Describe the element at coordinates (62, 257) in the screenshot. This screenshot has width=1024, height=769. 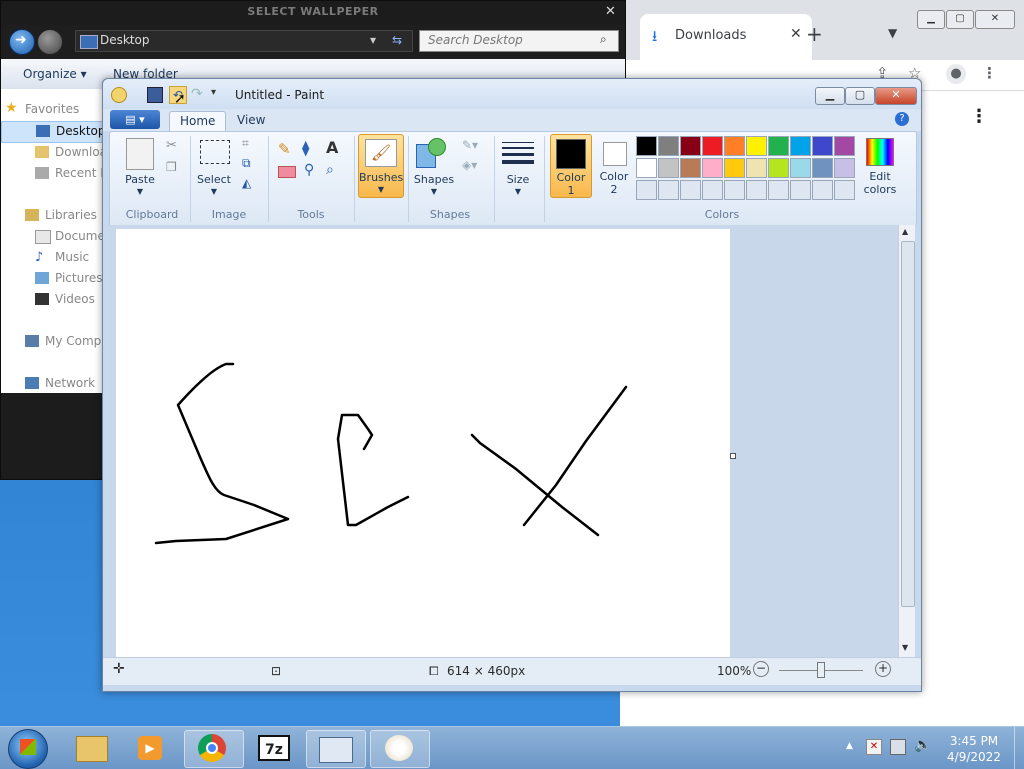
I see `nav-music: ♪ Music` at that location.